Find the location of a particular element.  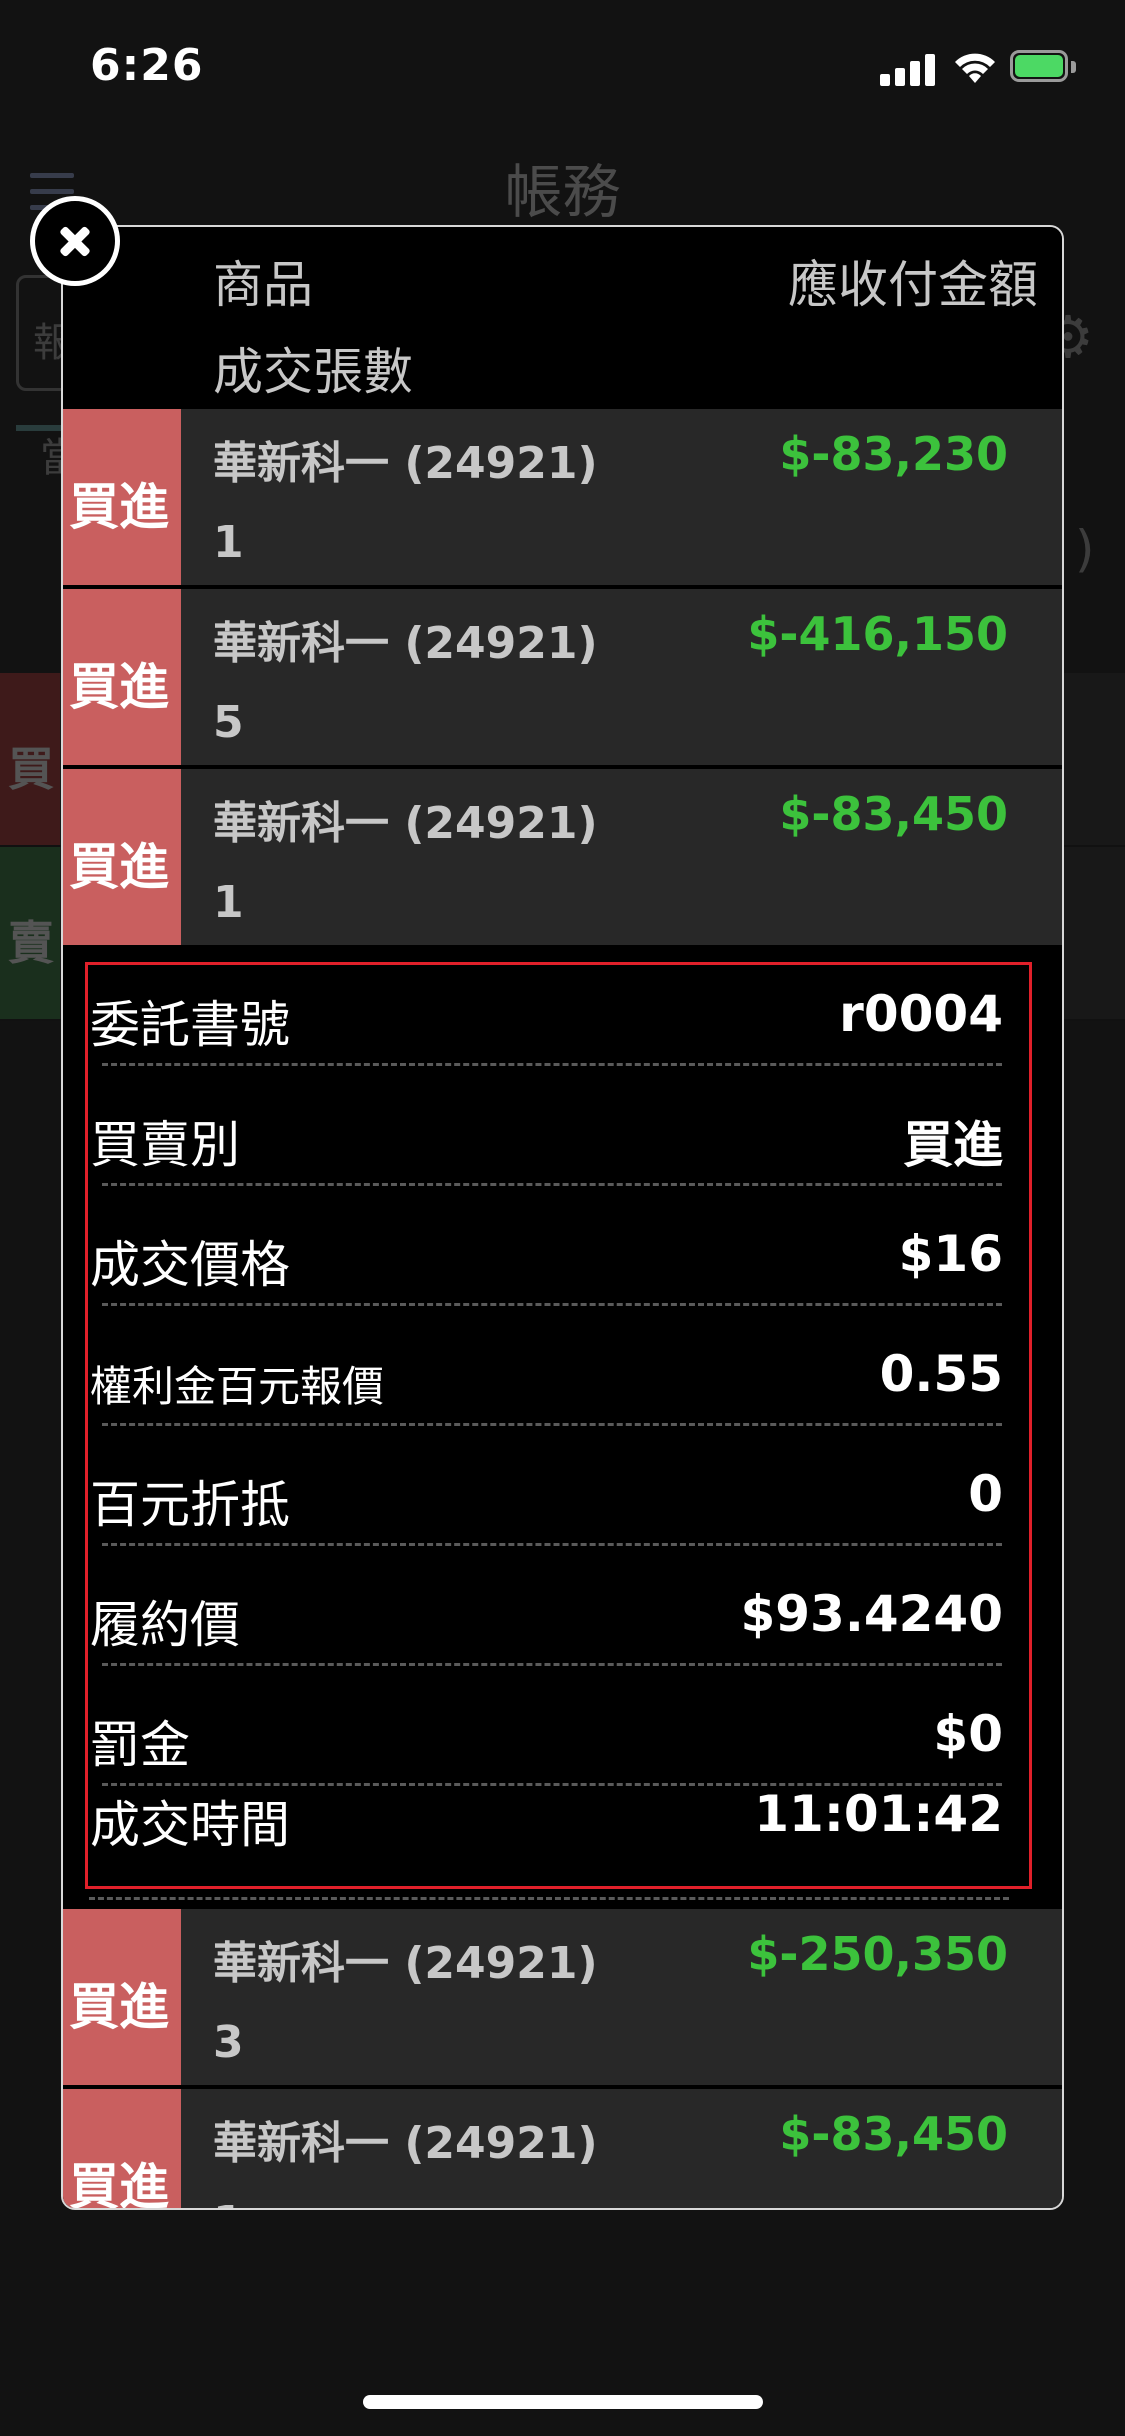

detail-value: 買進 is located at coordinates (953, 1145).